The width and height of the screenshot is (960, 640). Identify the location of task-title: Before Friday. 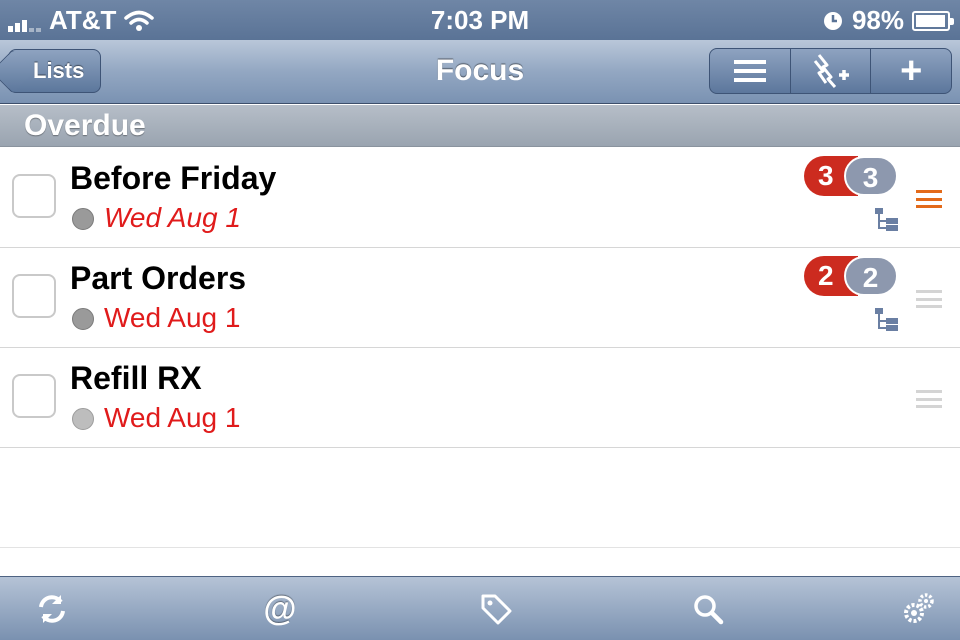
(173, 178).